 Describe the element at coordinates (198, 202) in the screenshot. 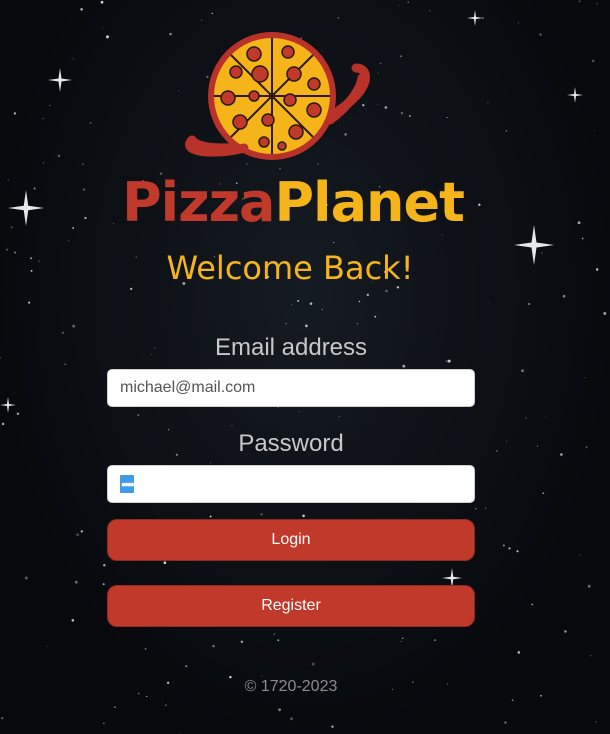

I see `brand-name-part1: Pizza` at that location.